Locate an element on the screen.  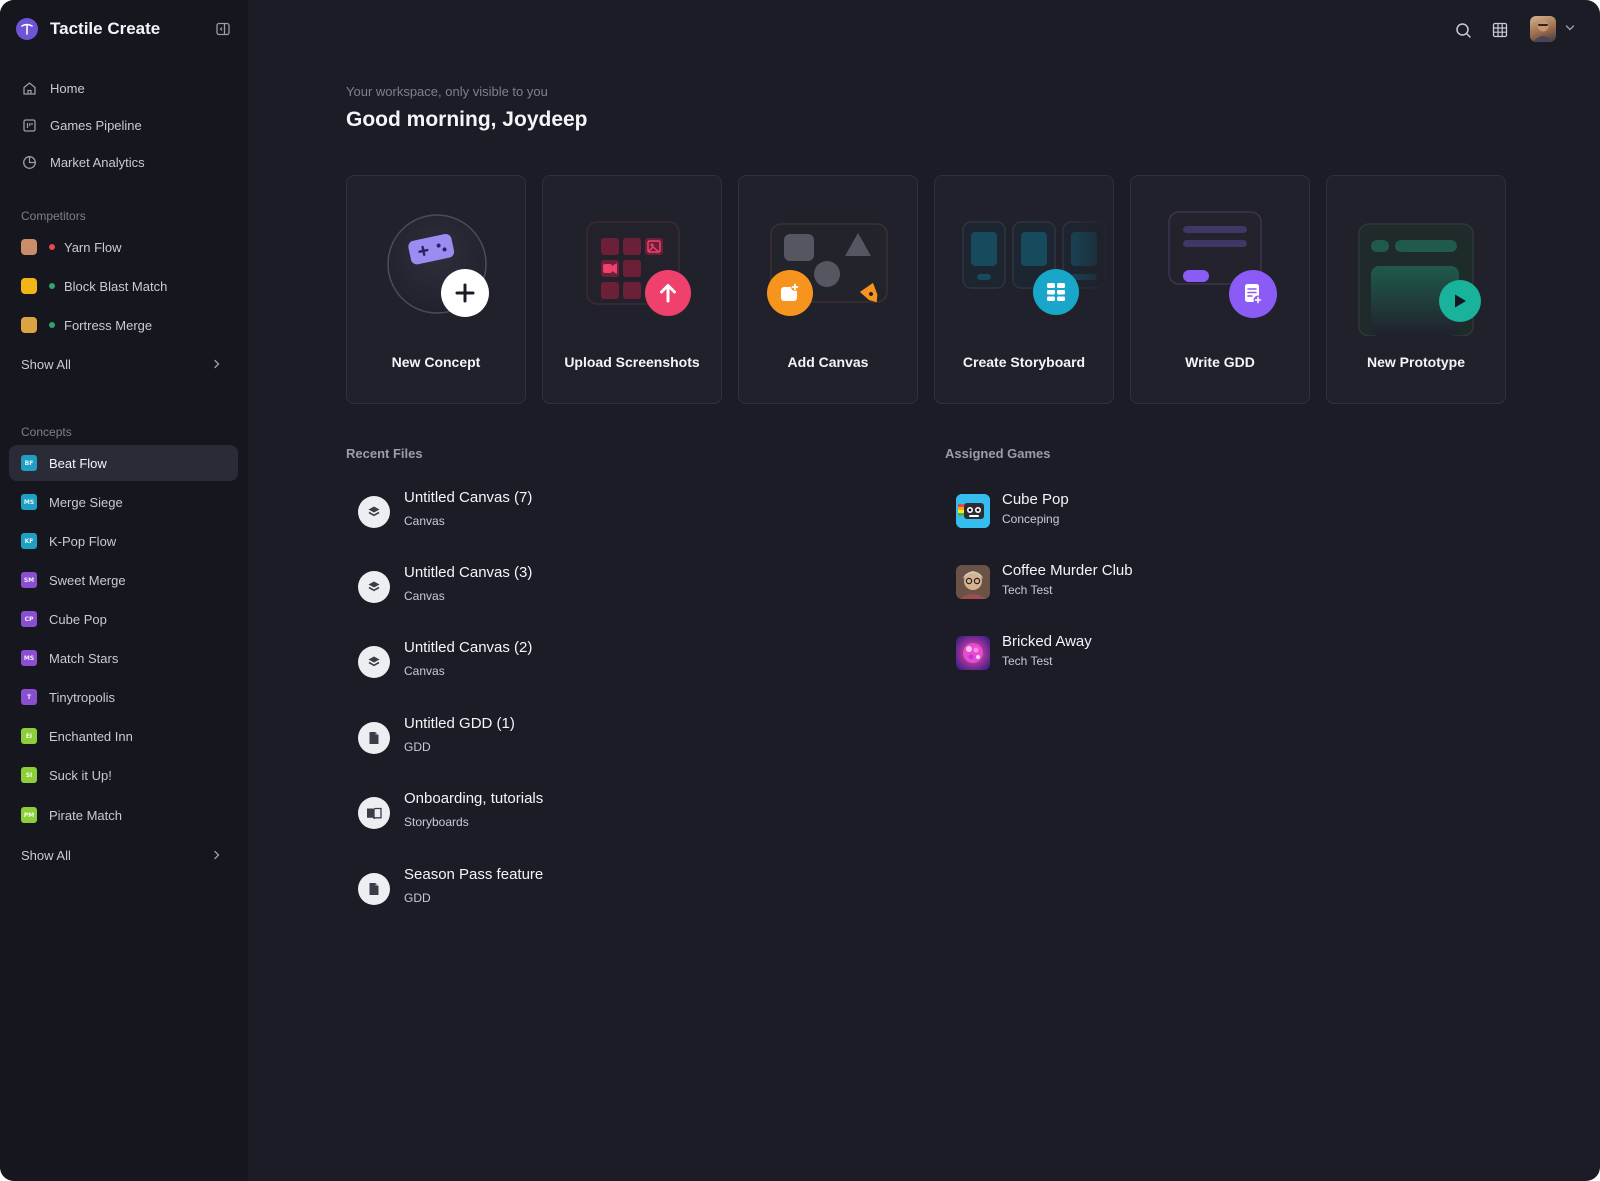
book-icon is located at coordinates (374, 813).